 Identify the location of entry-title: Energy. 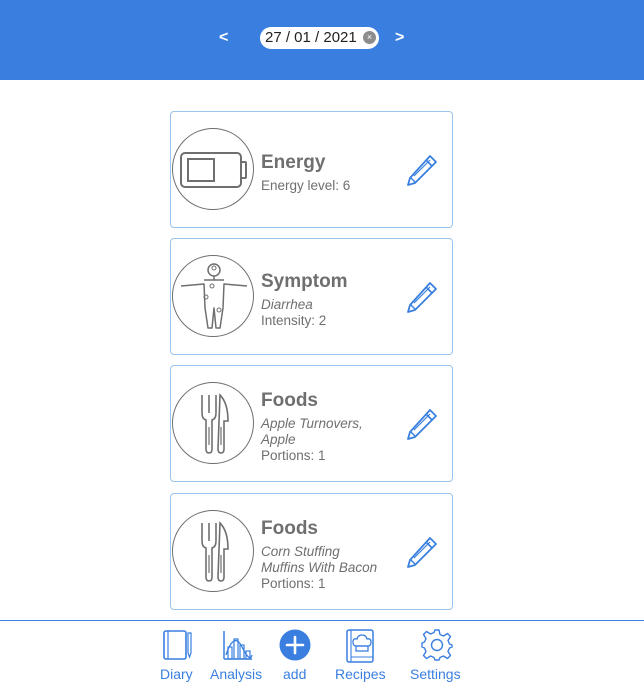
(293, 162).